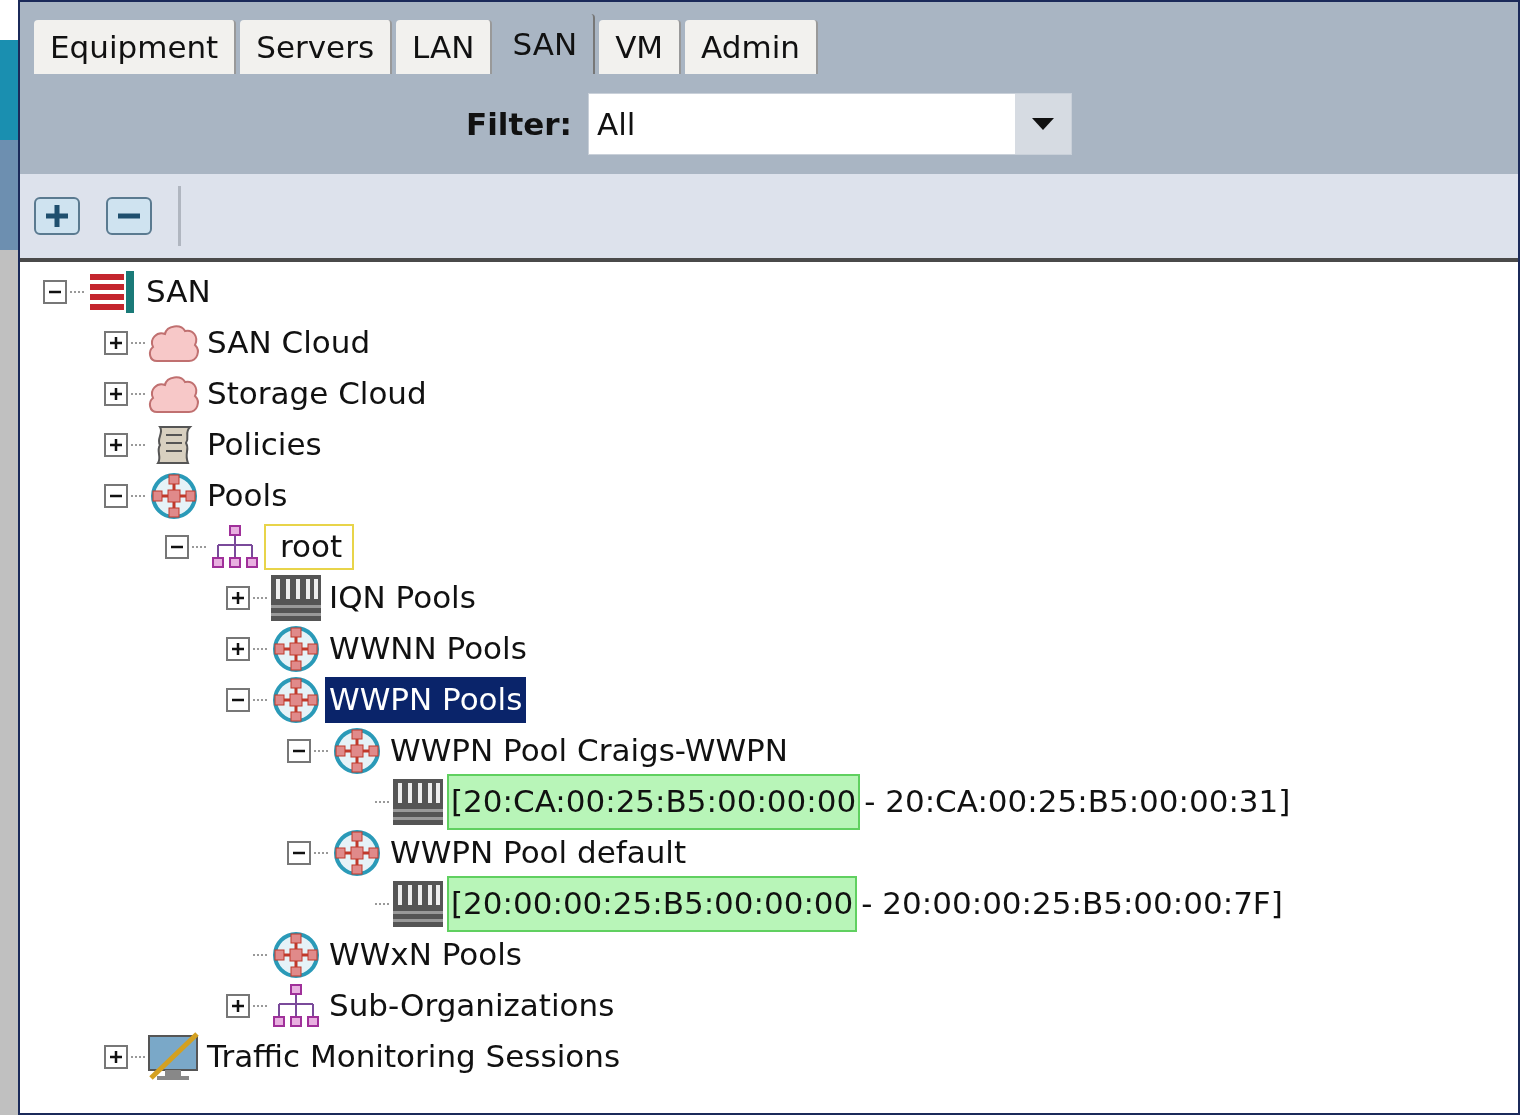 This screenshot has width=1520, height=1115. What do you see at coordinates (426, 699) in the screenshot?
I see `tree-item: WWPN Pools` at bounding box center [426, 699].